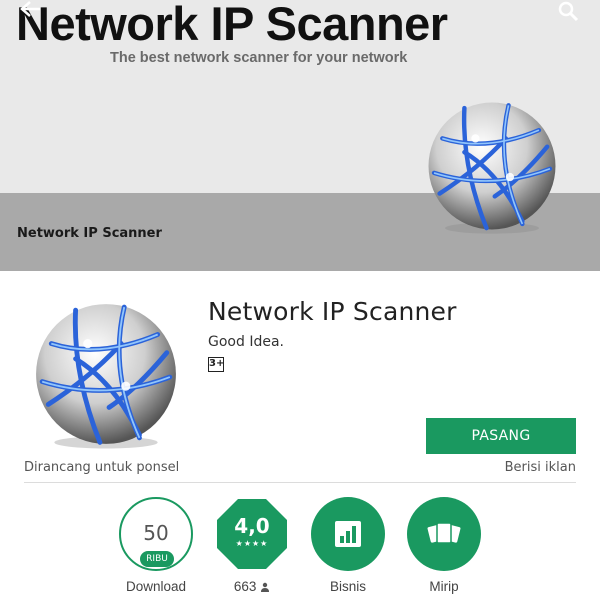  I want to click on banner-caption: Network IP Scanner, so click(89, 233).